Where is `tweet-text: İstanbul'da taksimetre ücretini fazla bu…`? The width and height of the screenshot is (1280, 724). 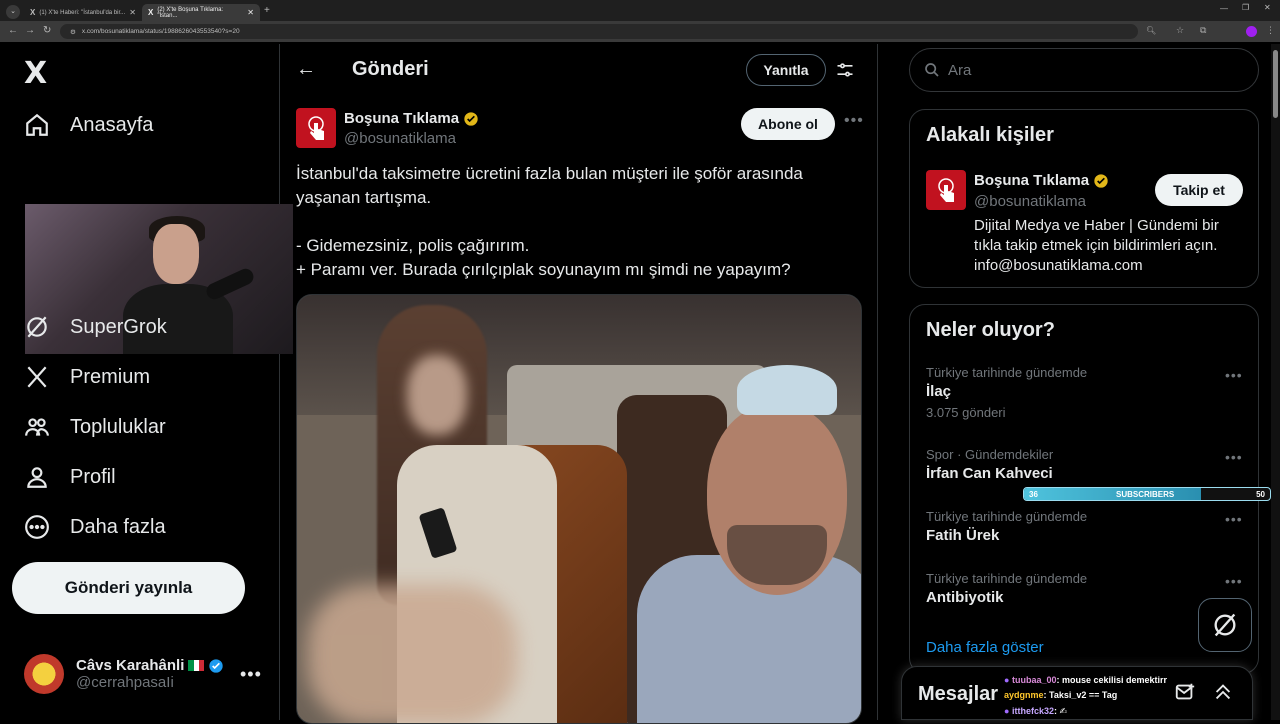 tweet-text: İstanbul'da taksimetre ücretini fazla bu… is located at coordinates (576, 222).